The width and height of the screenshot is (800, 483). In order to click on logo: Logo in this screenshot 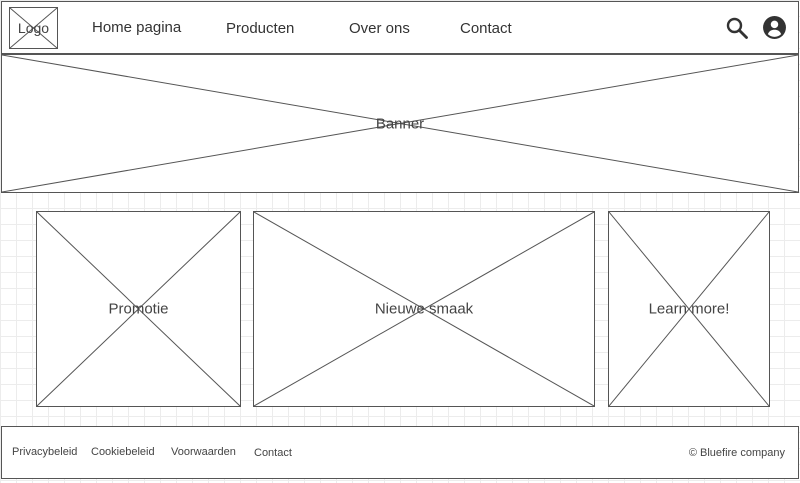, I will do `click(33, 28)`.